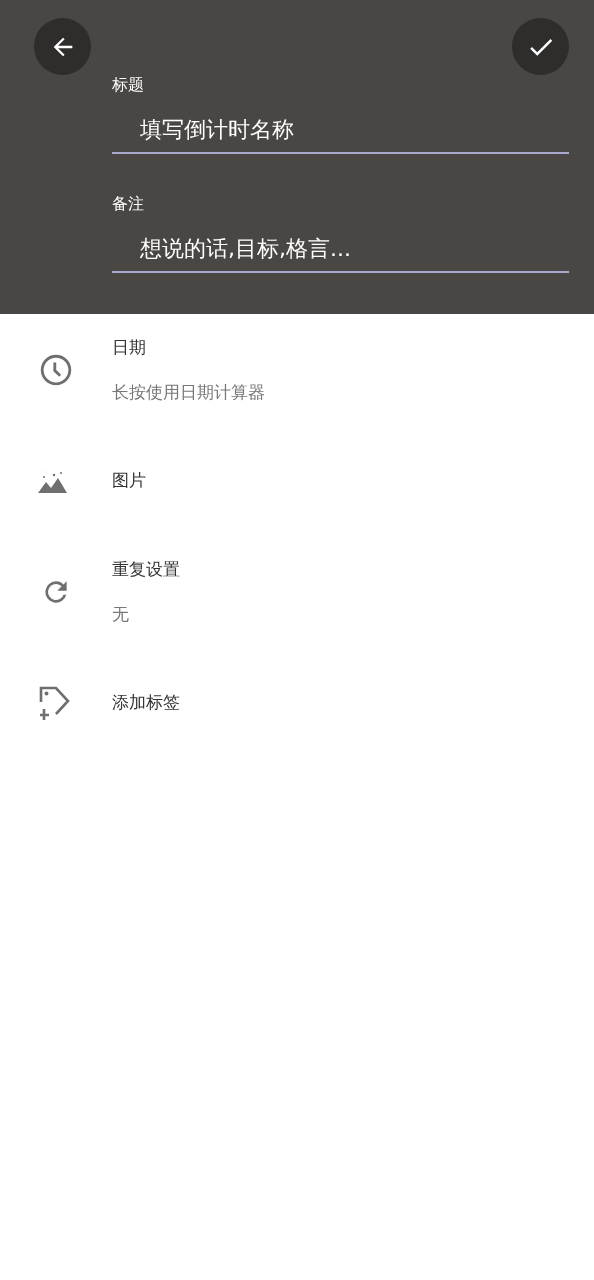 The width and height of the screenshot is (594, 1280). I want to click on option-title: 添加标签, so click(146, 702).